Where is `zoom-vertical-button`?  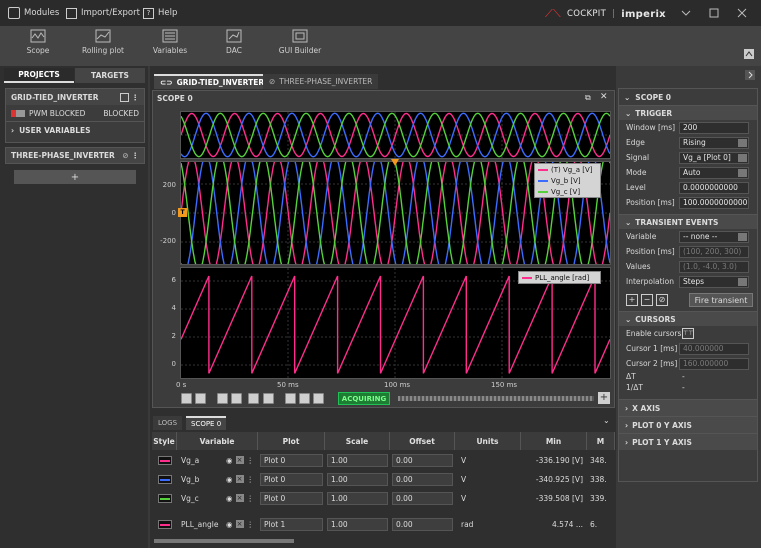 zoom-vertical-button is located at coordinates (253, 398).